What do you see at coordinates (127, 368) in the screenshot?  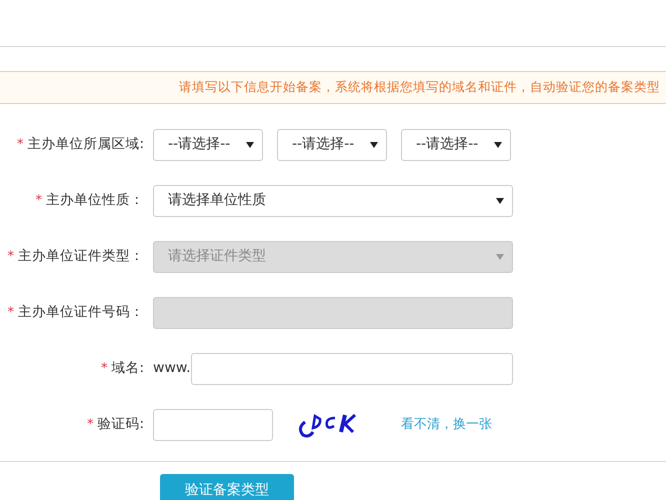 I see `field-label: 域名:` at bounding box center [127, 368].